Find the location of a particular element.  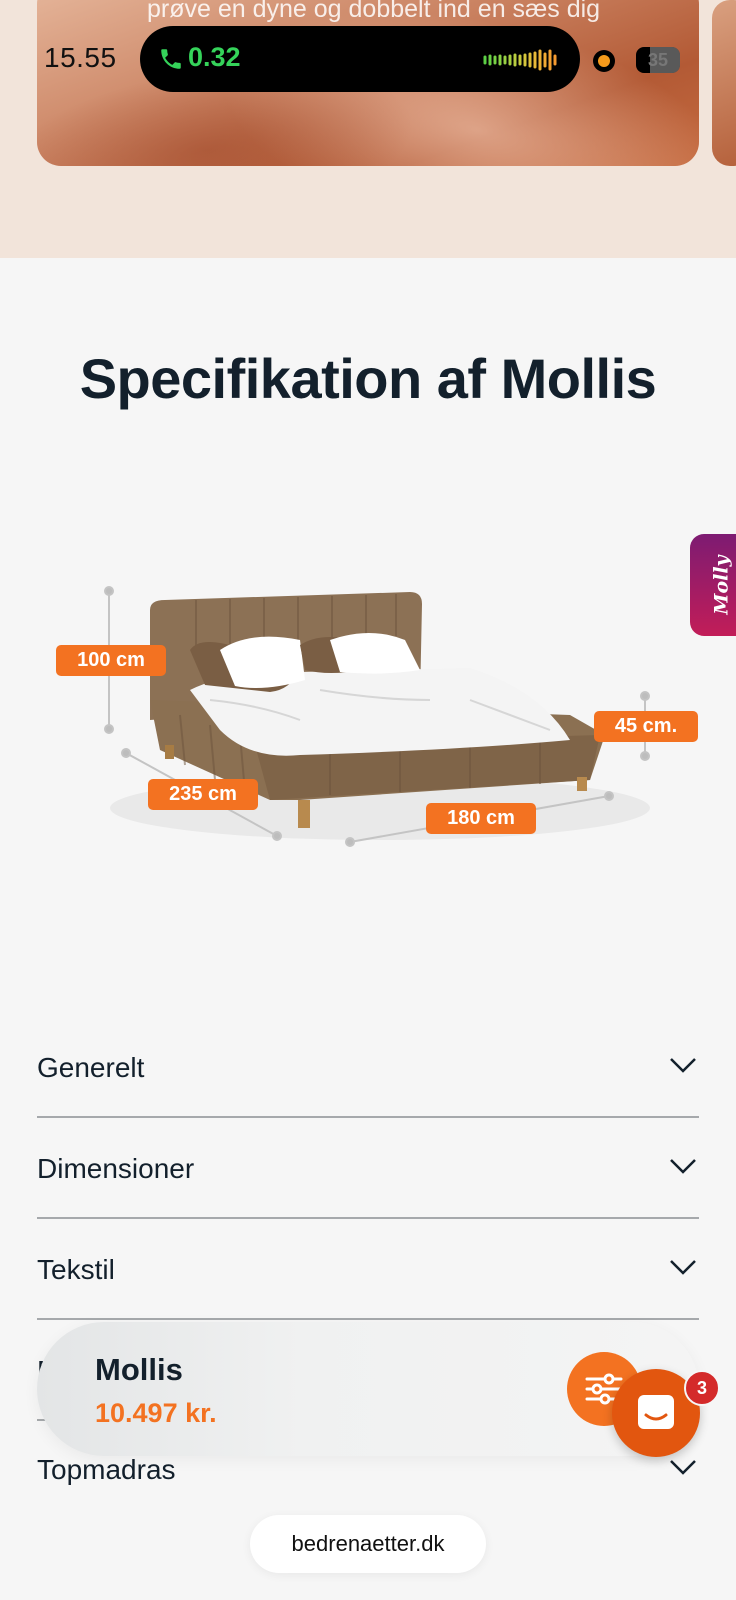

accordion-label: Generelt is located at coordinates (91, 1067).